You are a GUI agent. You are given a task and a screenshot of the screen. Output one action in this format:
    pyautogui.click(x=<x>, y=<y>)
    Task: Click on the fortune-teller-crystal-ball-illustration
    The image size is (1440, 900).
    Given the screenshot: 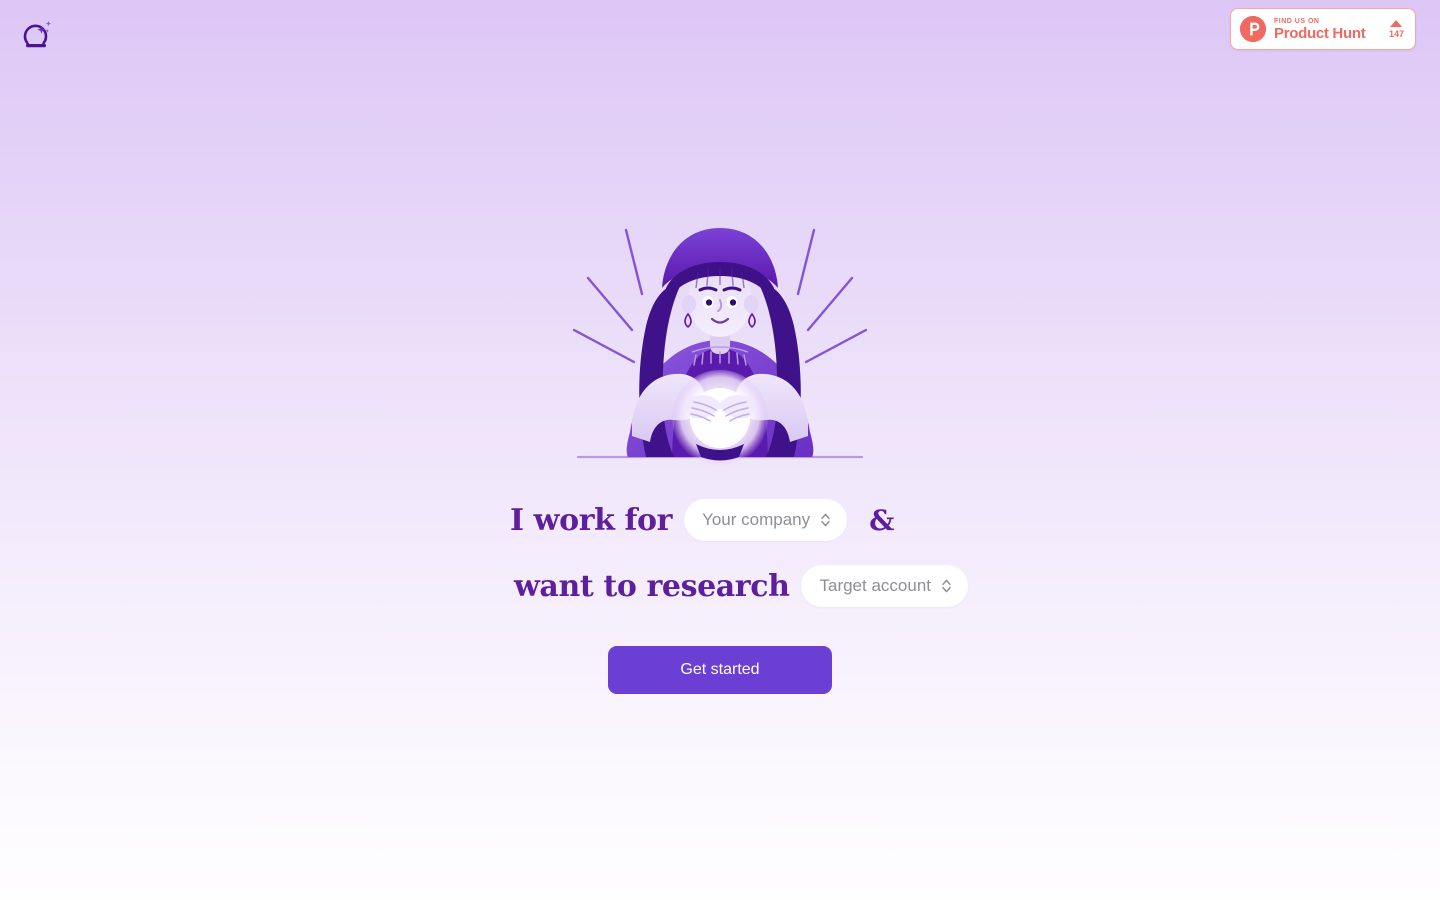 What is the action you would take?
    pyautogui.click(x=720, y=347)
    